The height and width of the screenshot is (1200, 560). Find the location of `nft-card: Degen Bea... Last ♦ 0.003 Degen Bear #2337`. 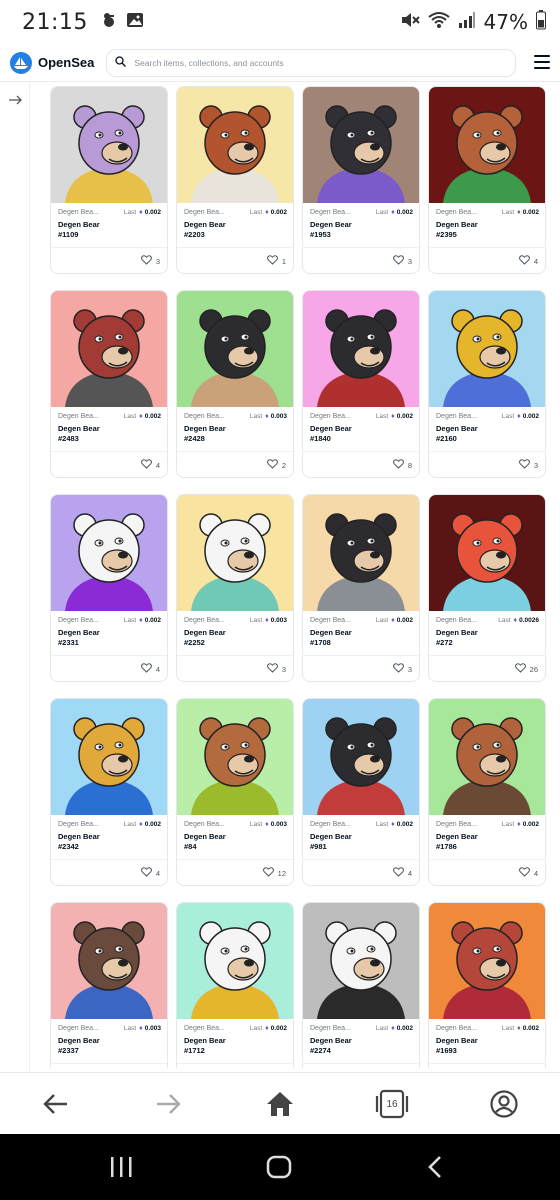

nft-card: Degen Bea... Last ♦ 0.003 Degen Bear #2337 is located at coordinates (109, 985).